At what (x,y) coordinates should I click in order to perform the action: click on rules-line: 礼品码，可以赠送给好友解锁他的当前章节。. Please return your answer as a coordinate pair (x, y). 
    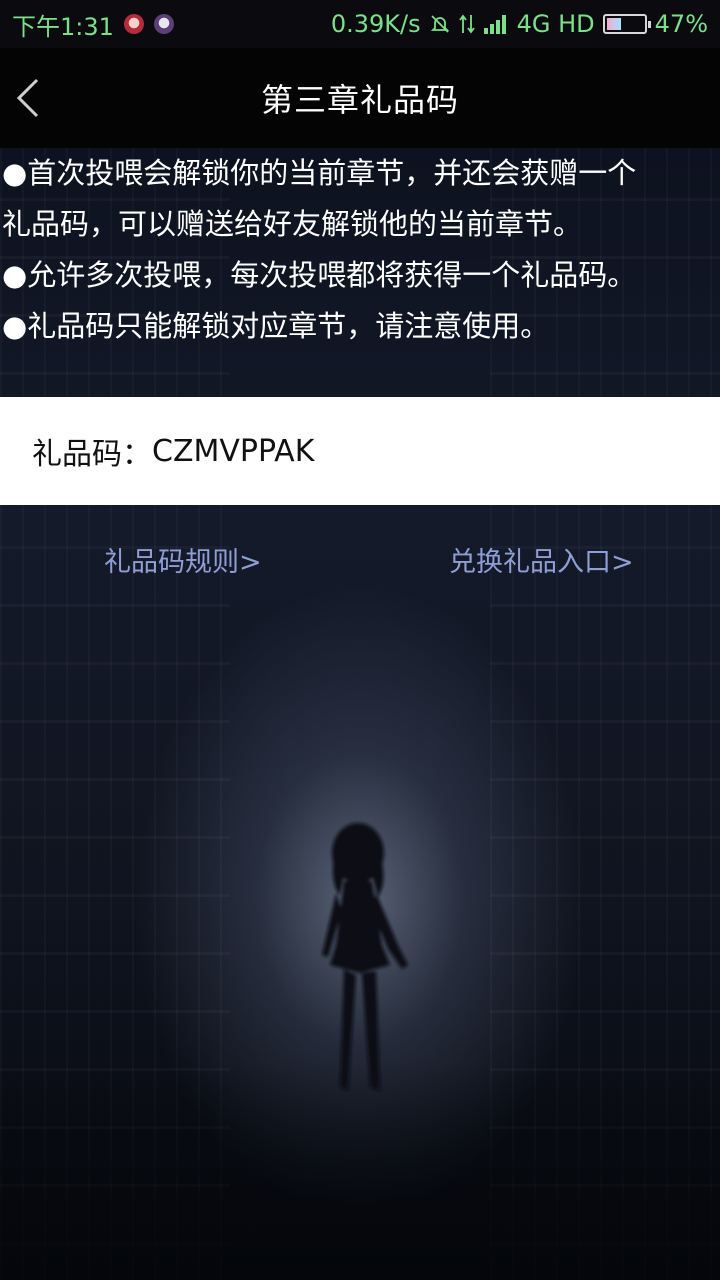
    Looking at the image, I should click on (292, 224).